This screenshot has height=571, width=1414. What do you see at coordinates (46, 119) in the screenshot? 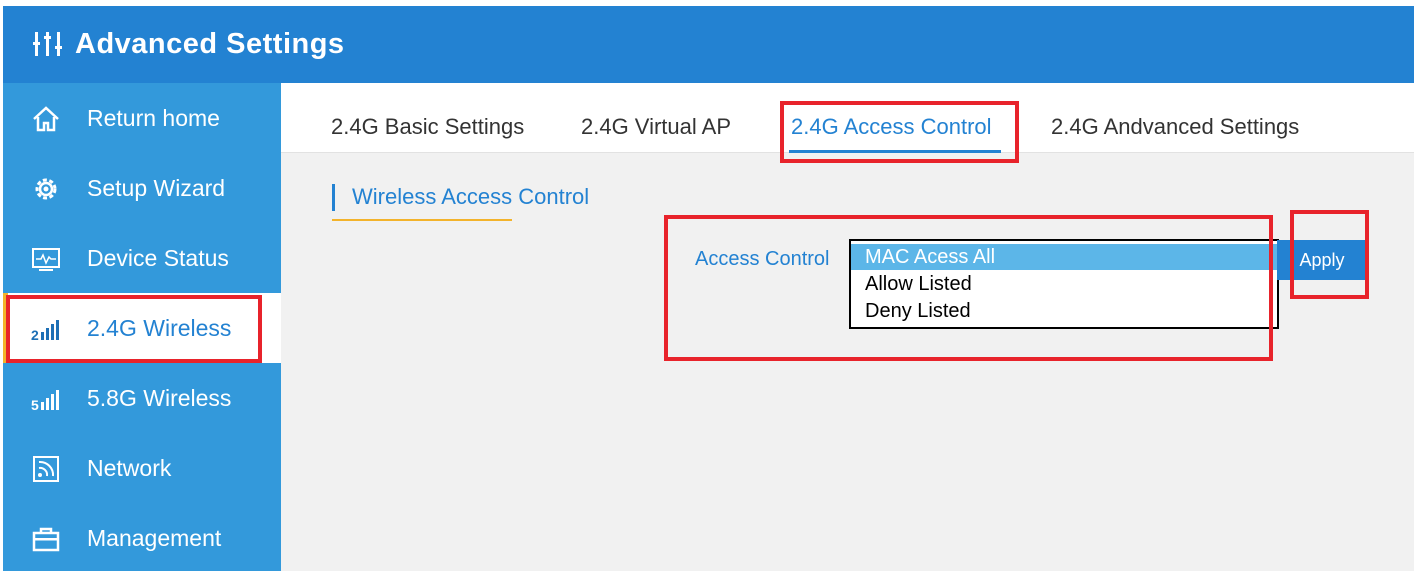
I see `home-icon` at bounding box center [46, 119].